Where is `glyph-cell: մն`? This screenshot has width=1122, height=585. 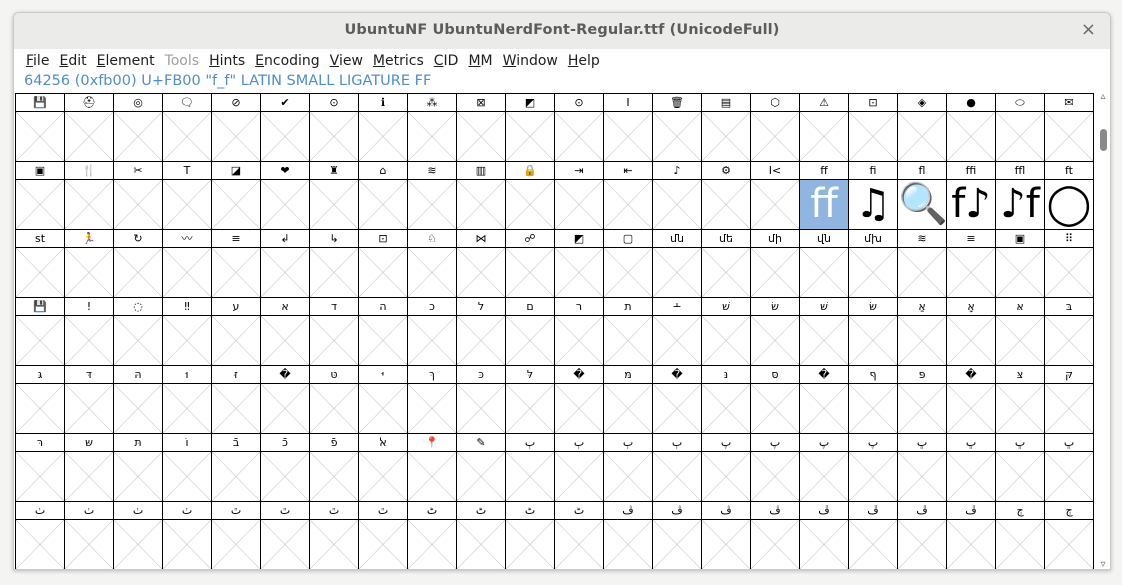
glyph-cell: մն is located at coordinates (677, 264).